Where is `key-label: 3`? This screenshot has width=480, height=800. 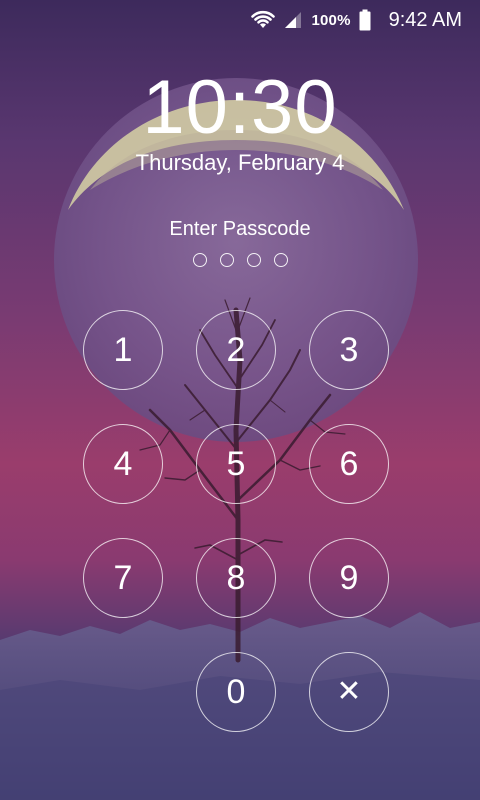 key-label: 3 is located at coordinates (349, 350).